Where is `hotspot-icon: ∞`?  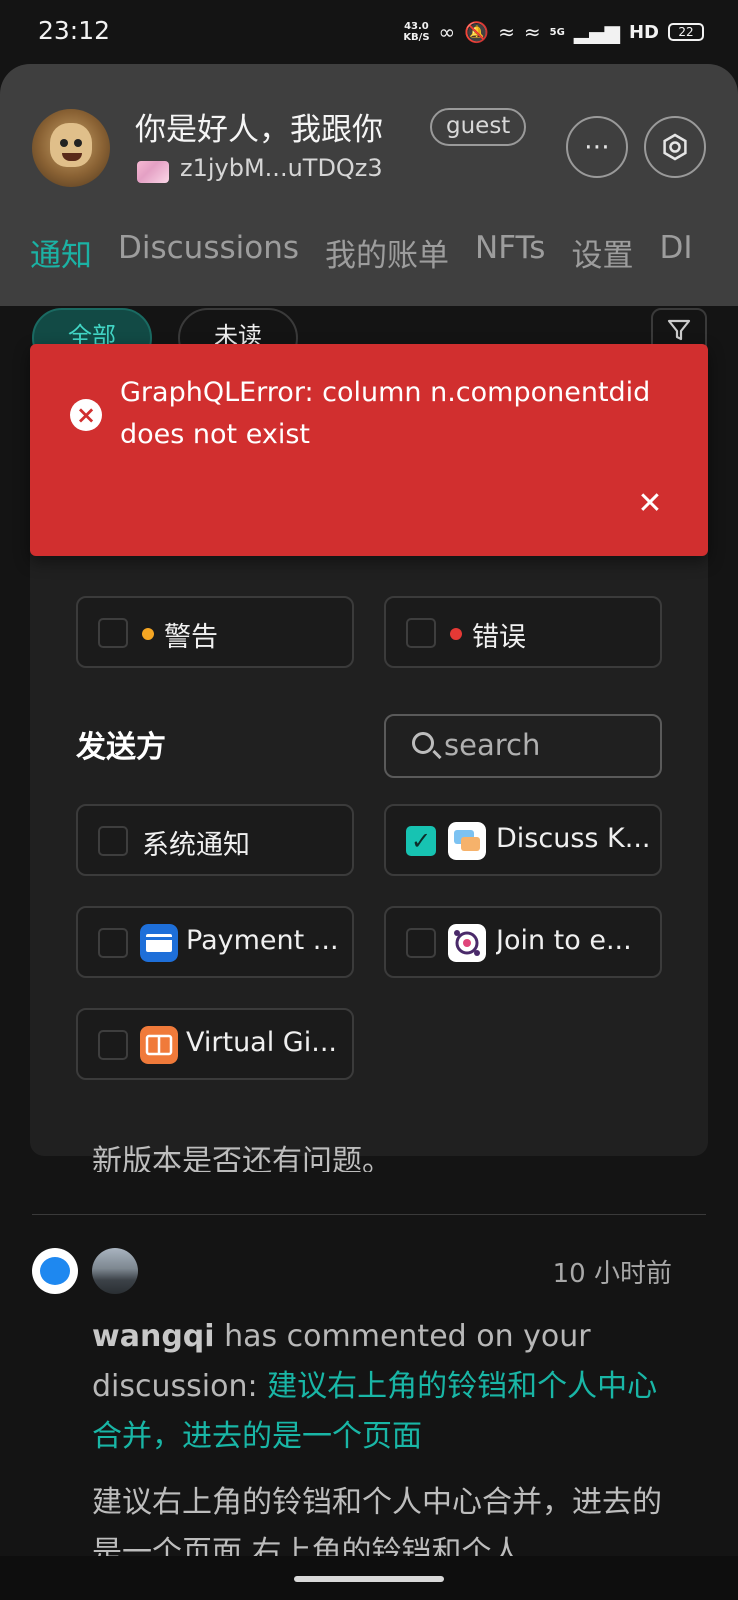
hotspot-icon: ∞ is located at coordinates (447, 32).